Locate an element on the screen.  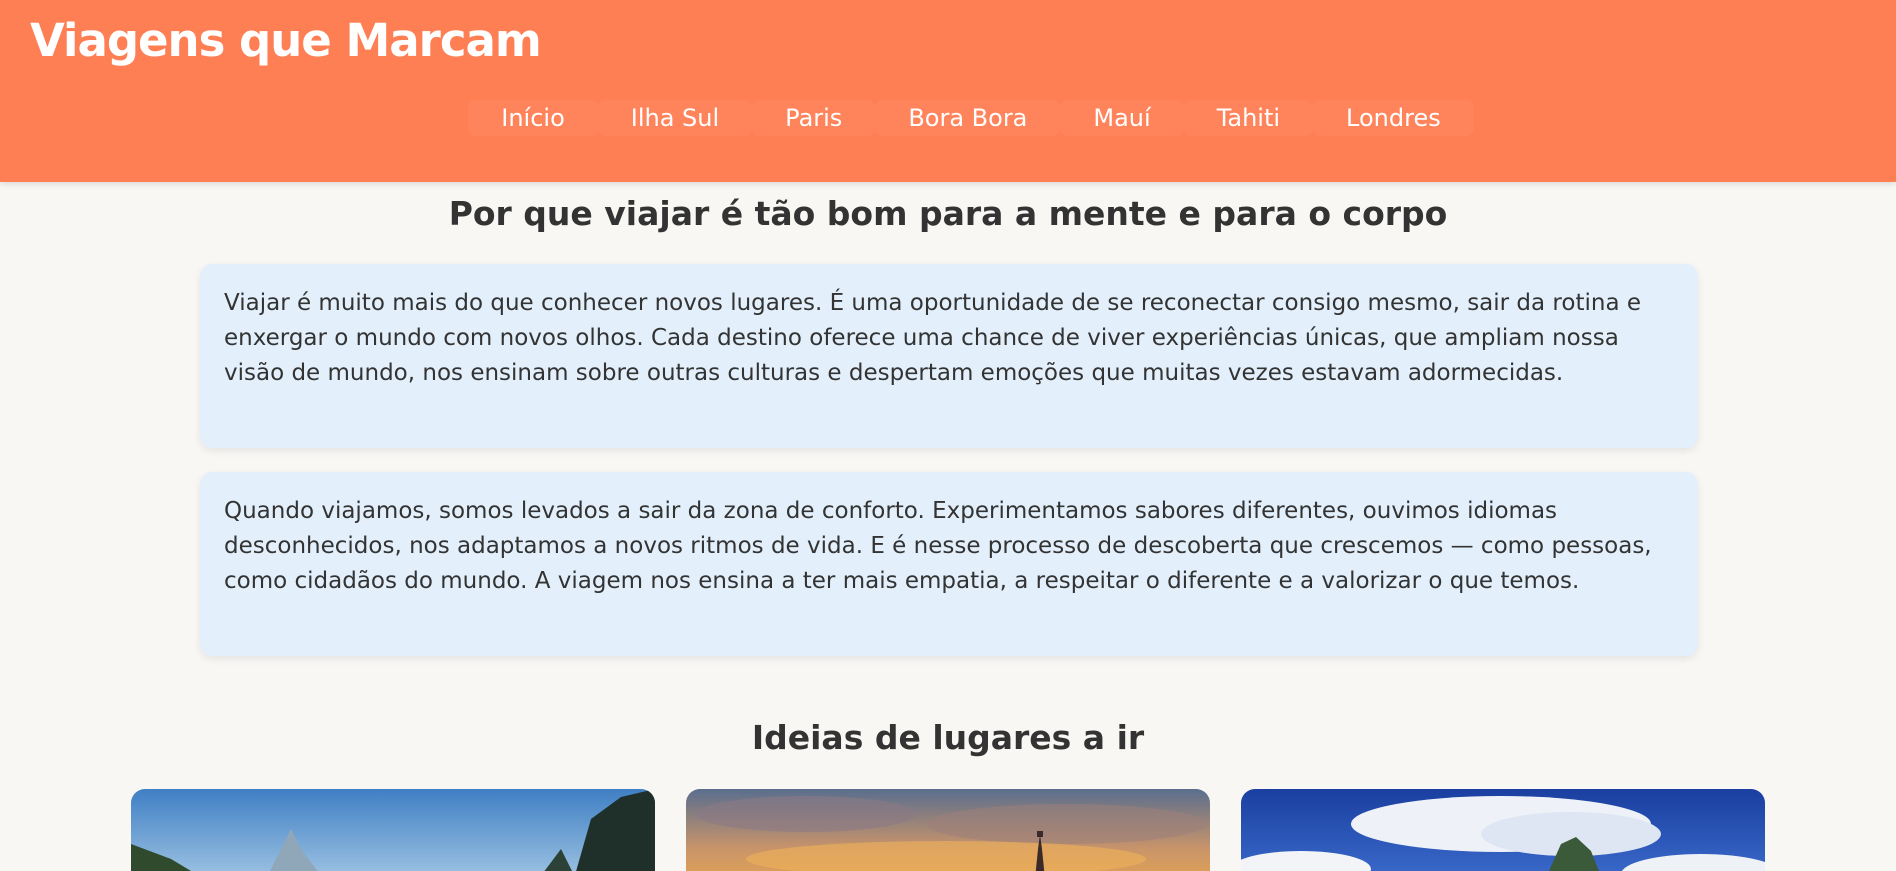
bora-bora-image is located at coordinates (1503, 830).